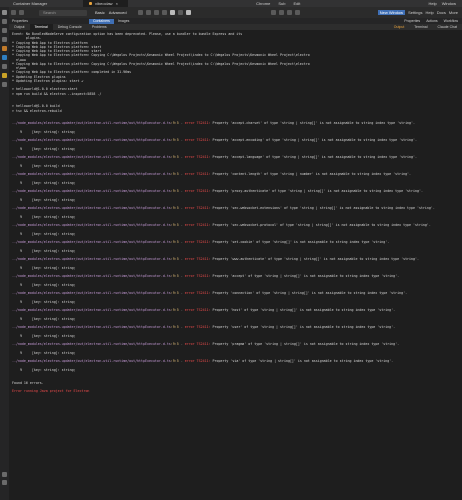  What do you see at coordinates (173, 12) in the screenshot?
I see `cloud-icon` at bounding box center [173, 12].